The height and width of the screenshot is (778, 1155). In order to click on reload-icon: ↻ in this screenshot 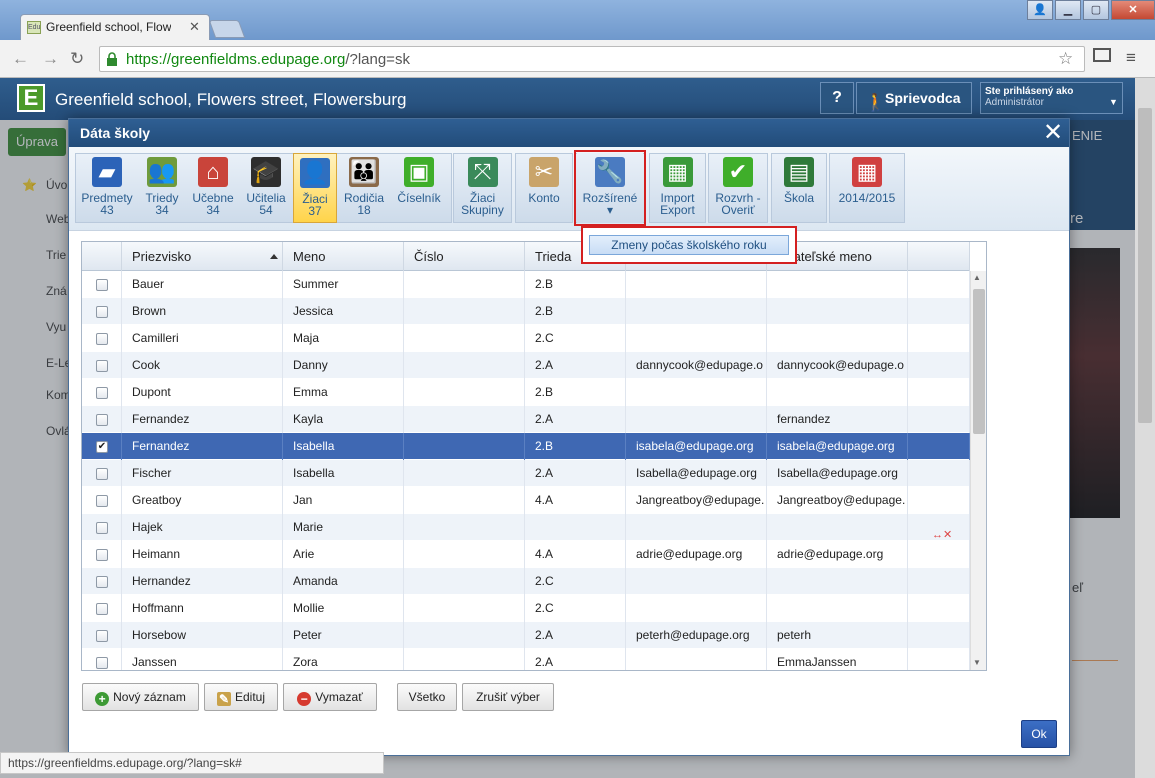, I will do `click(77, 59)`.